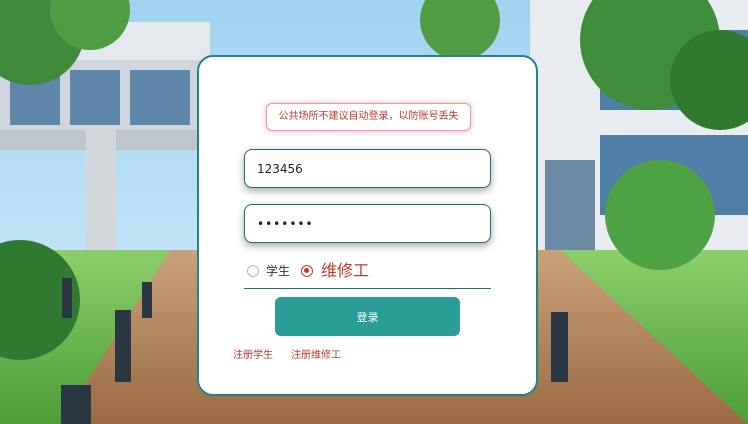 The height and width of the screenshot is (424, 748). I want to click on role-selector: 学生 维修工, so click(367, 273).